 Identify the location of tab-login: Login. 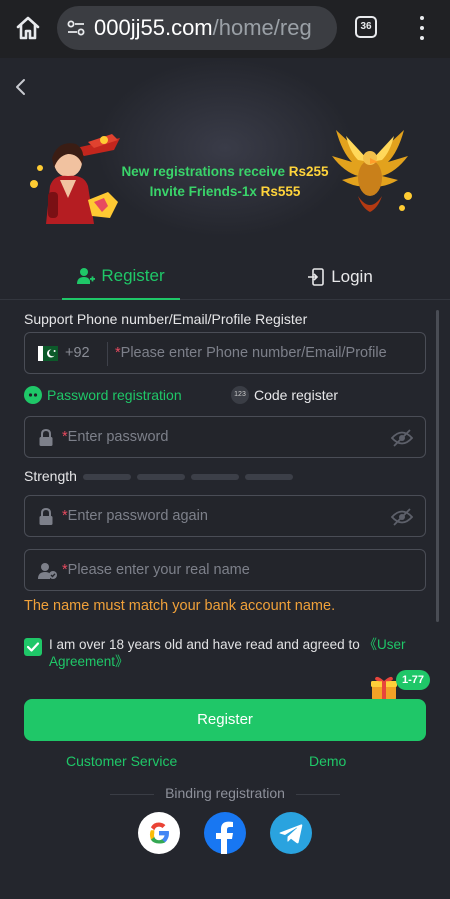
(340, 277).